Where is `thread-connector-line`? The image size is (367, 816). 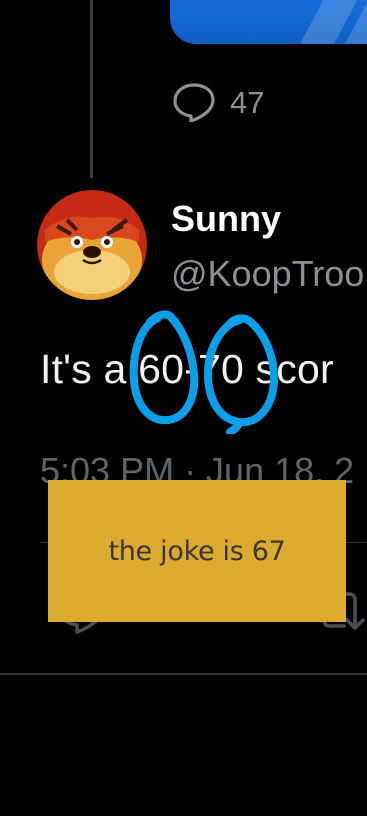 thread-connector-line is located at coordinates (91, 89).